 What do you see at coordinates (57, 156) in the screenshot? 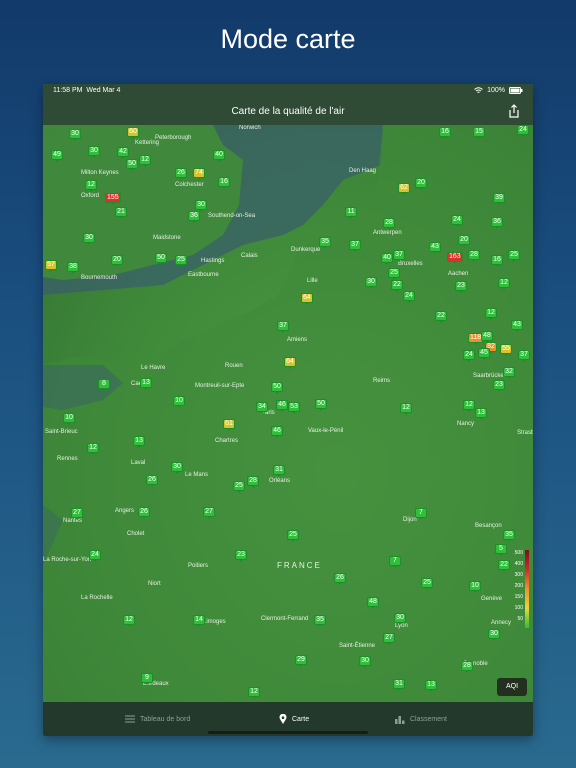
I see `aqi-marker: 49` at bounding box center [57, 156].